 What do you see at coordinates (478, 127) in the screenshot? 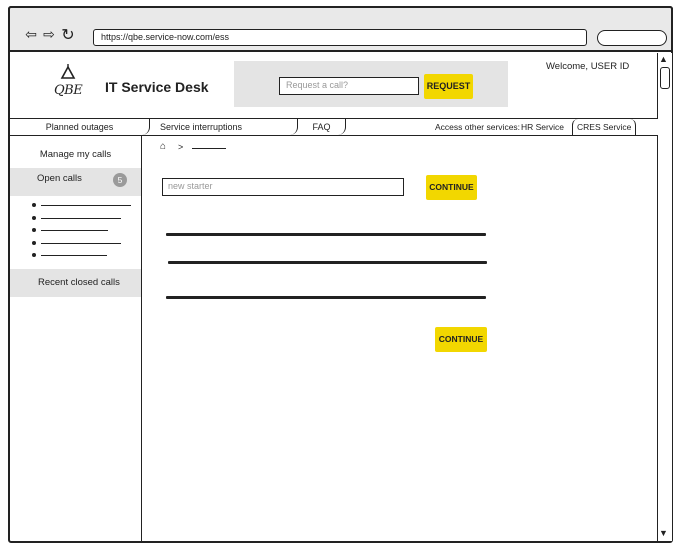
I see `access-other-services-label: Access other services:` at bounding box center [478, 127].